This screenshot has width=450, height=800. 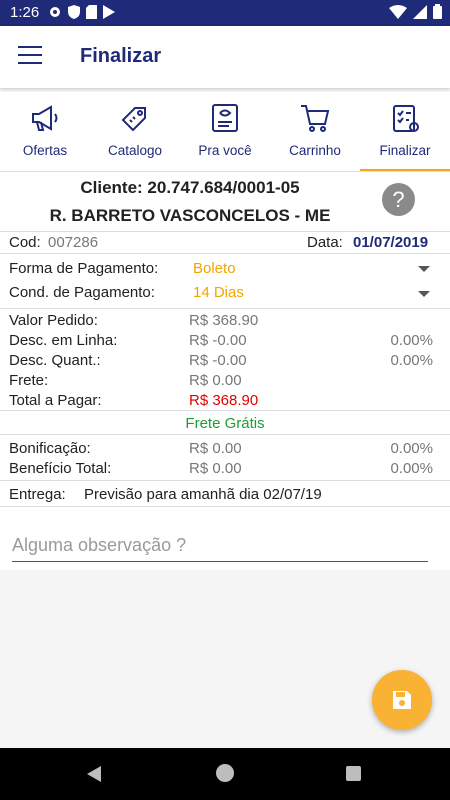 I want to click on desc-linha-value: R$ -0.00, so click(x=218, y=340).